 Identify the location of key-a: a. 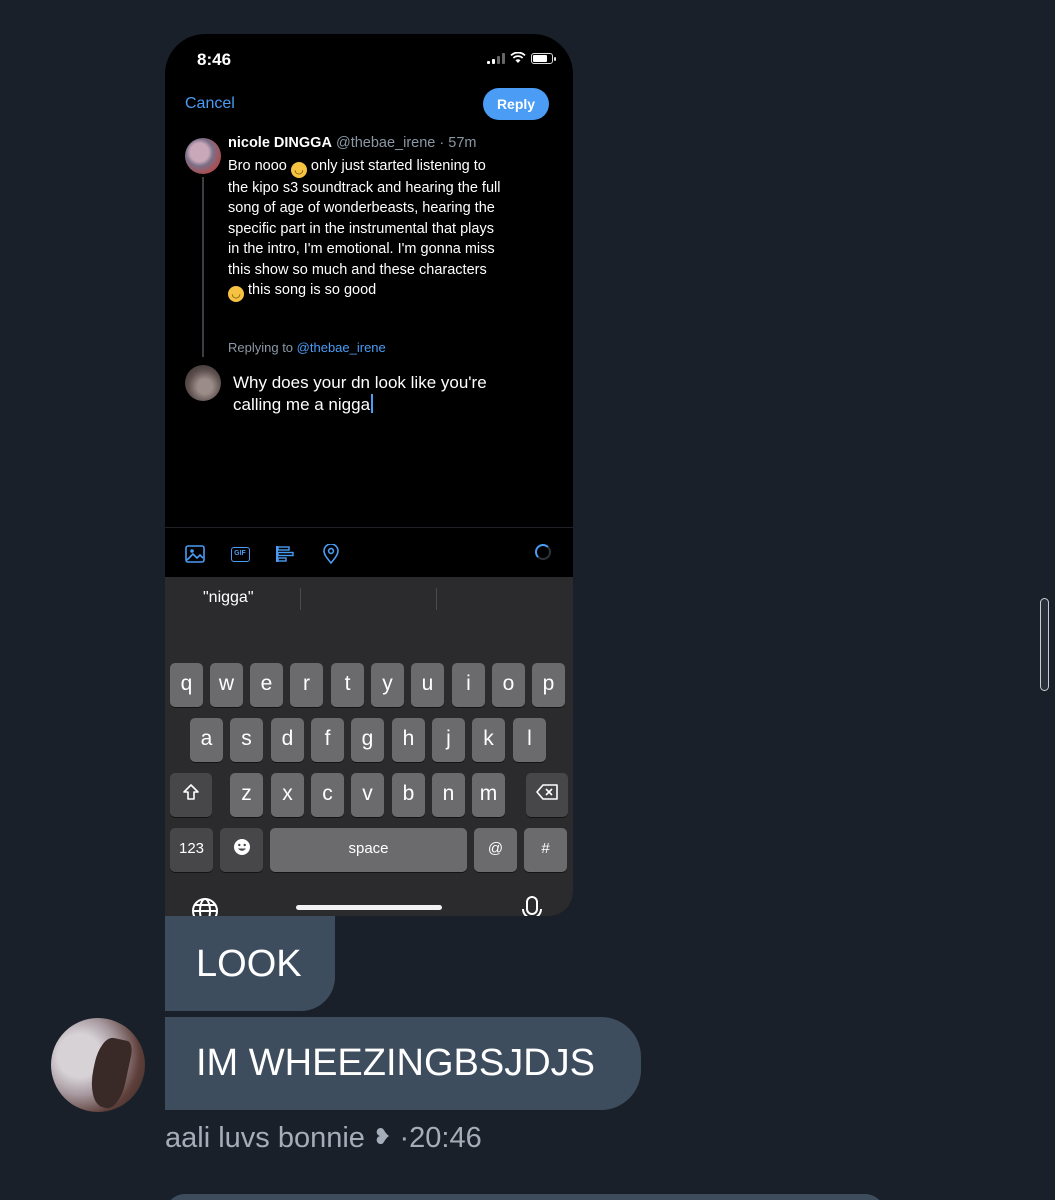
(206, 740).